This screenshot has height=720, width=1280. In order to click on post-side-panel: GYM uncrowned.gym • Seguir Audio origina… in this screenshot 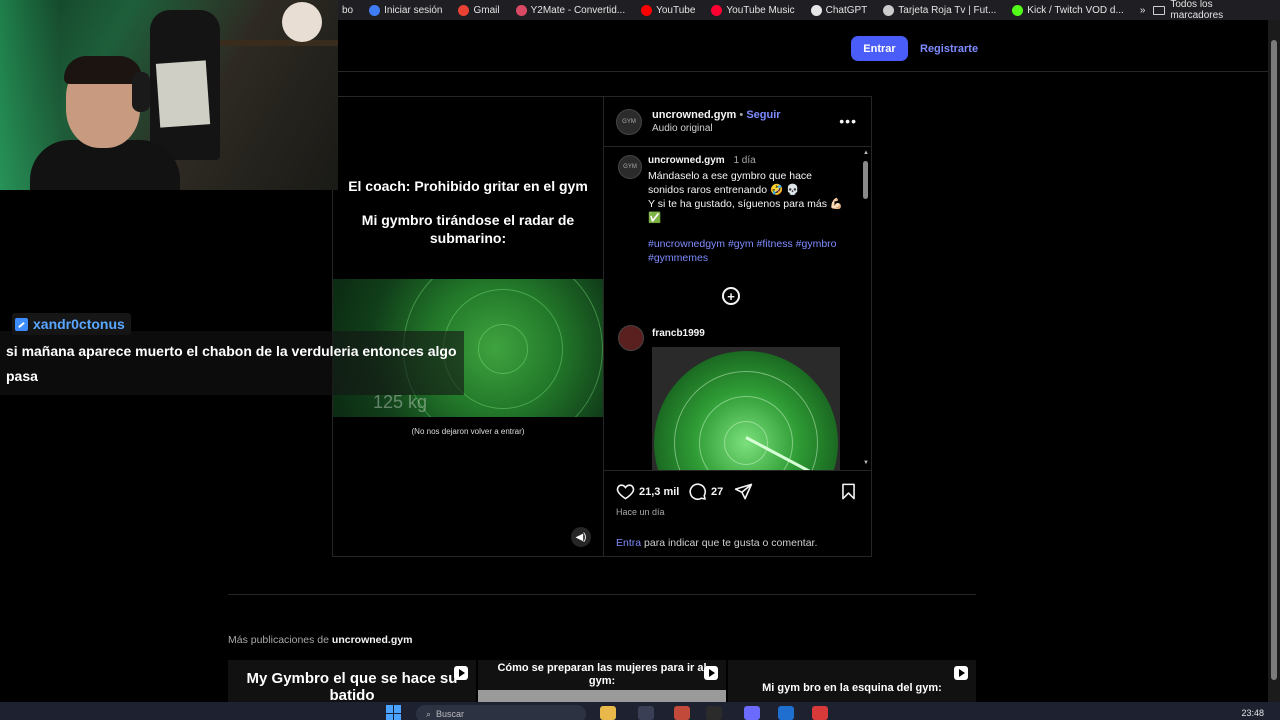, I will do `click(737, 326)`.